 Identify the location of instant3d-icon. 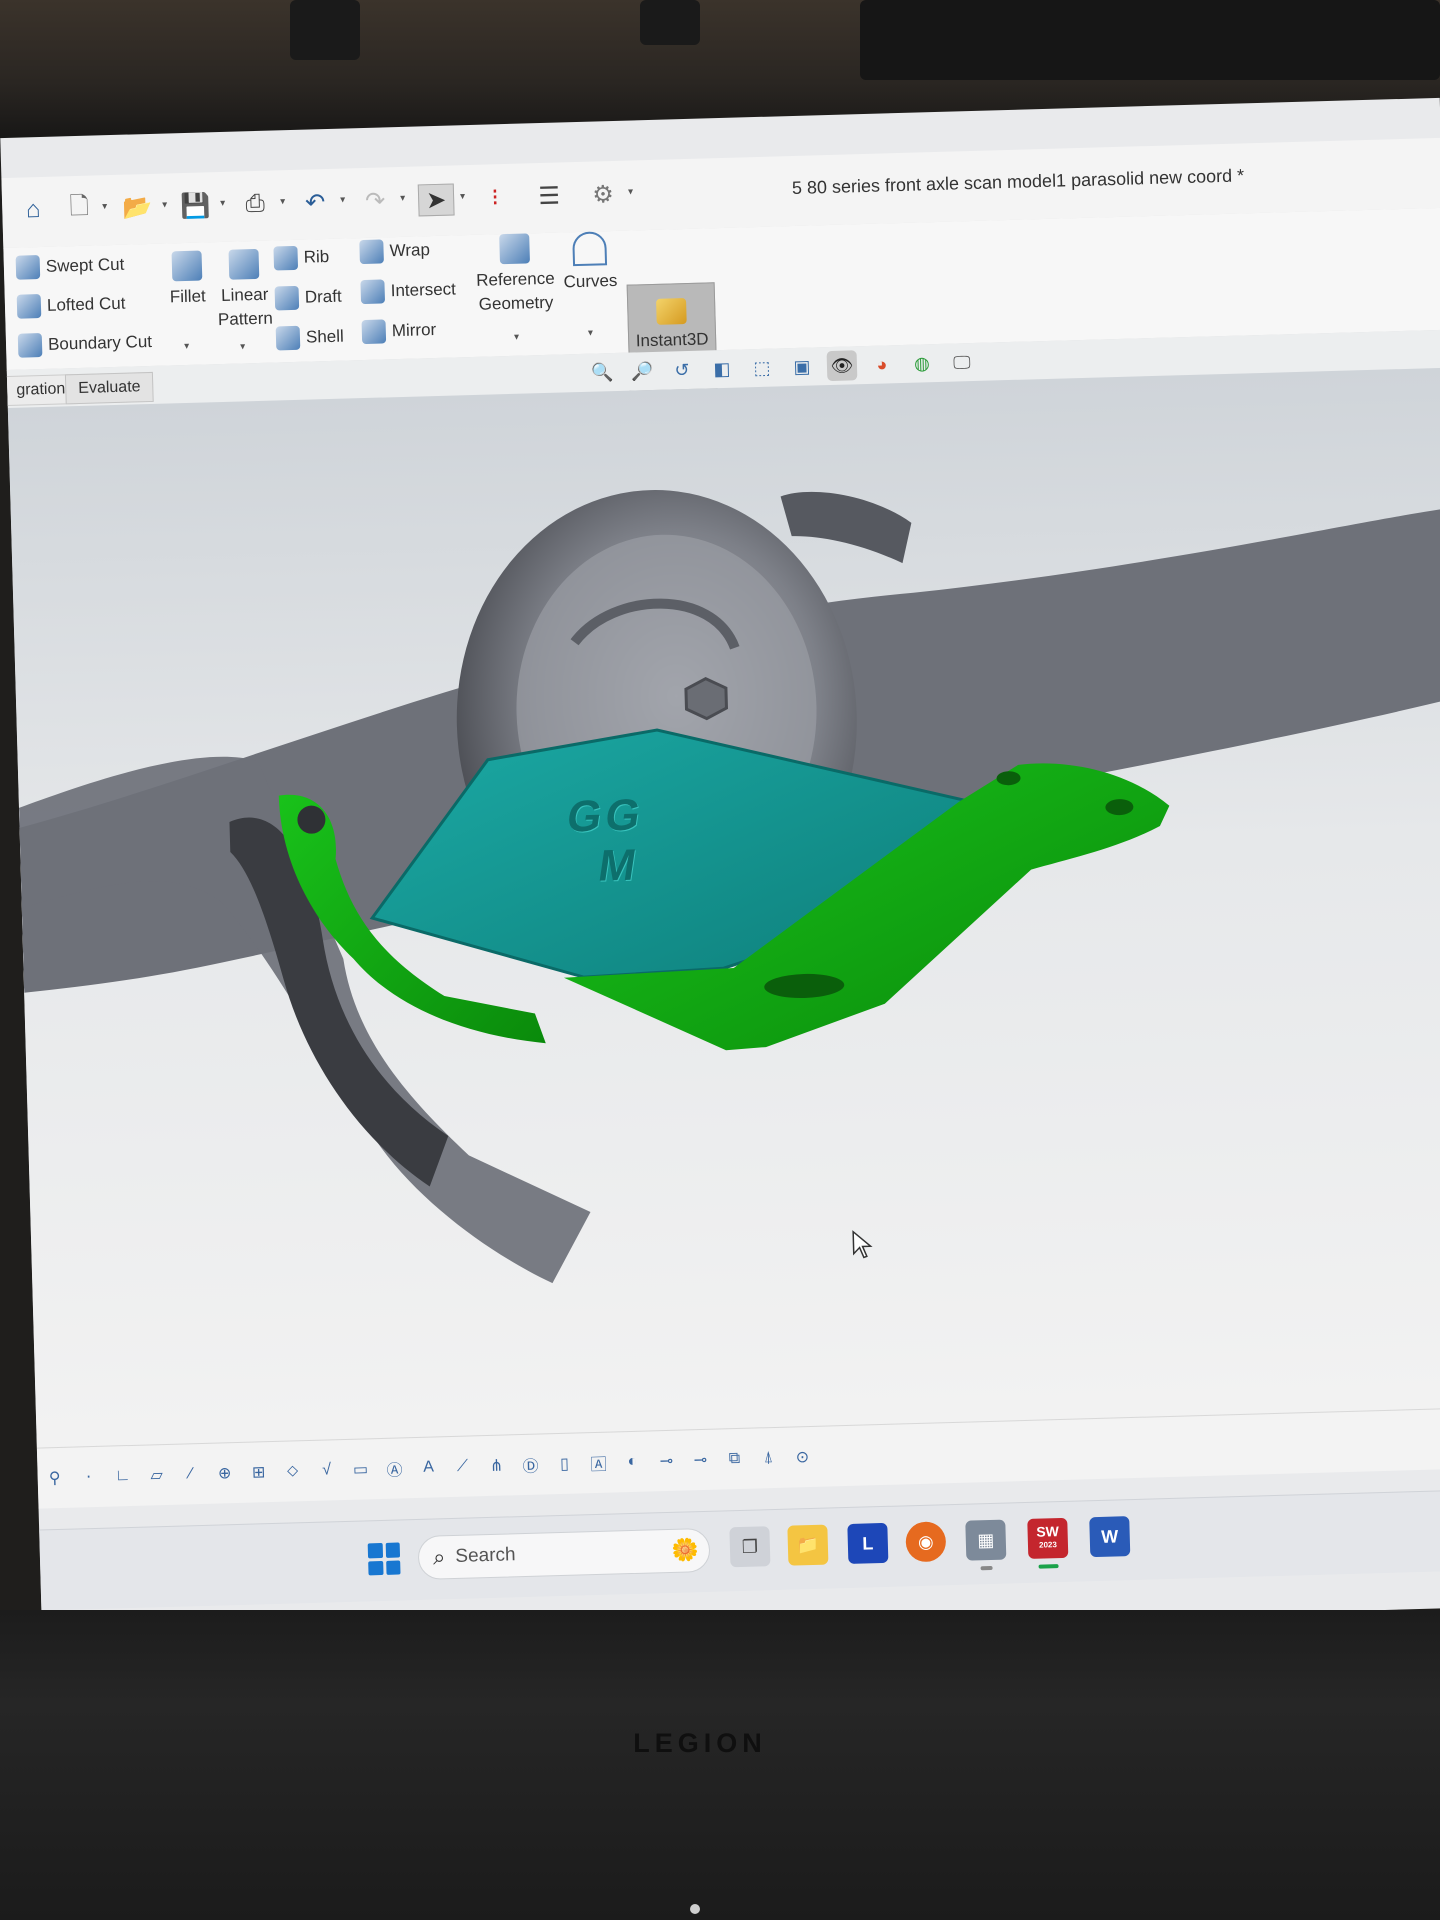
(671, 311).